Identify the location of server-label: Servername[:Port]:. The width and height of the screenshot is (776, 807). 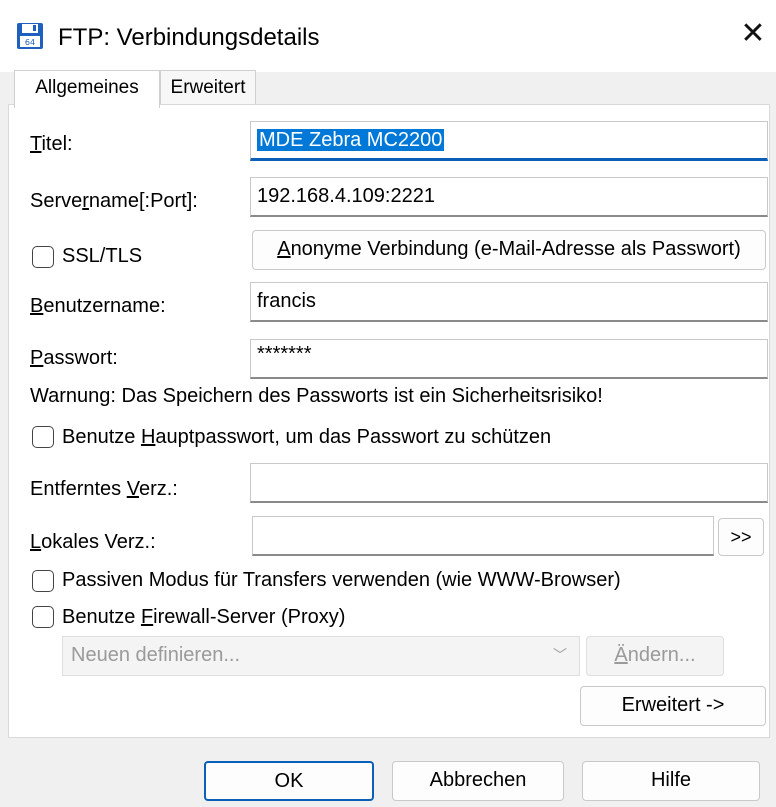
(114, 201).